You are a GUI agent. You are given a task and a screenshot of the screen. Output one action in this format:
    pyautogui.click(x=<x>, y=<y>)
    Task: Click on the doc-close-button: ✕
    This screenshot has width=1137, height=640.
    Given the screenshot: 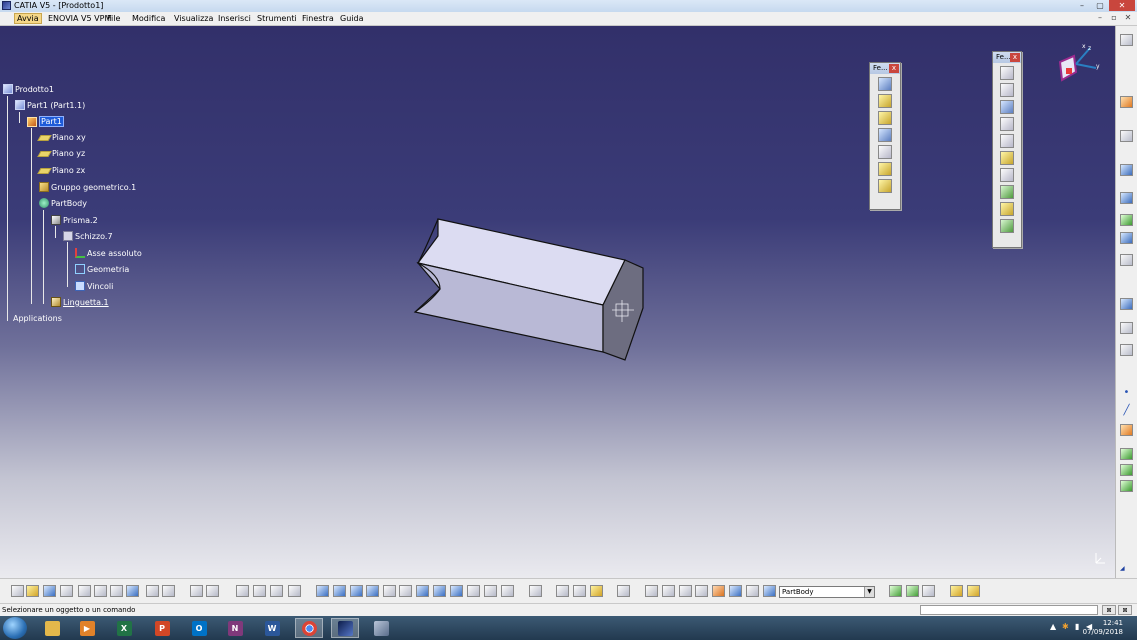 What is the action you would take?
    pyautogui.click(x=1128, y=17)
    